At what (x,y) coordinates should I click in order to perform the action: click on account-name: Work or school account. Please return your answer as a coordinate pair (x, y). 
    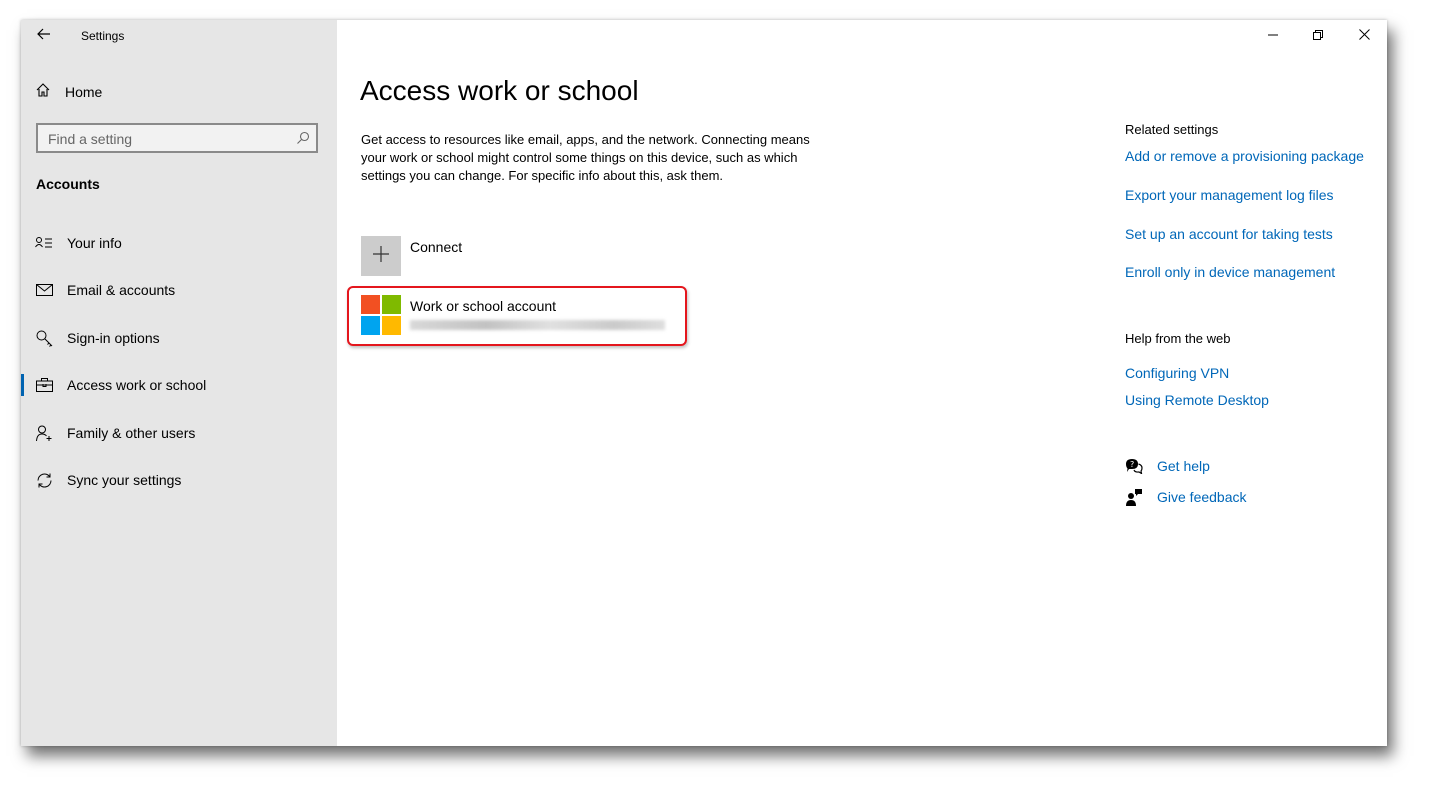
    Looking at the image, I should click on (483, 306).